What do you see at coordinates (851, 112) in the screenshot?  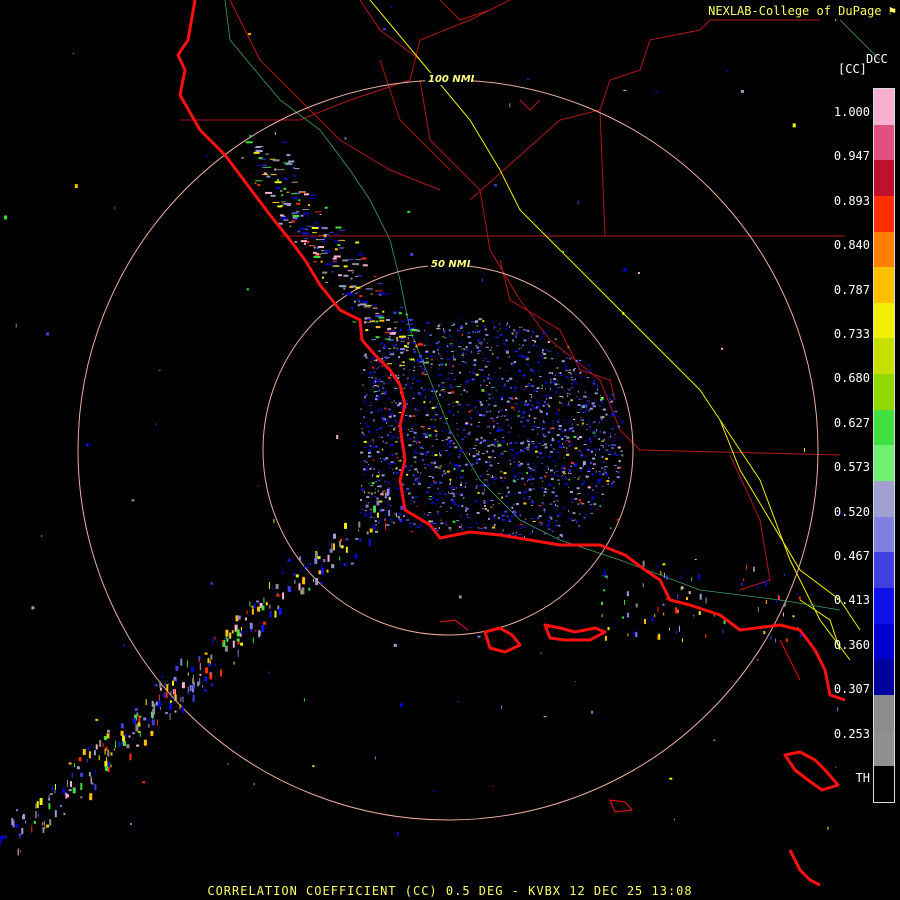 I see `colorbar-tick-label: 1.000` at bounding box center [851, 112].